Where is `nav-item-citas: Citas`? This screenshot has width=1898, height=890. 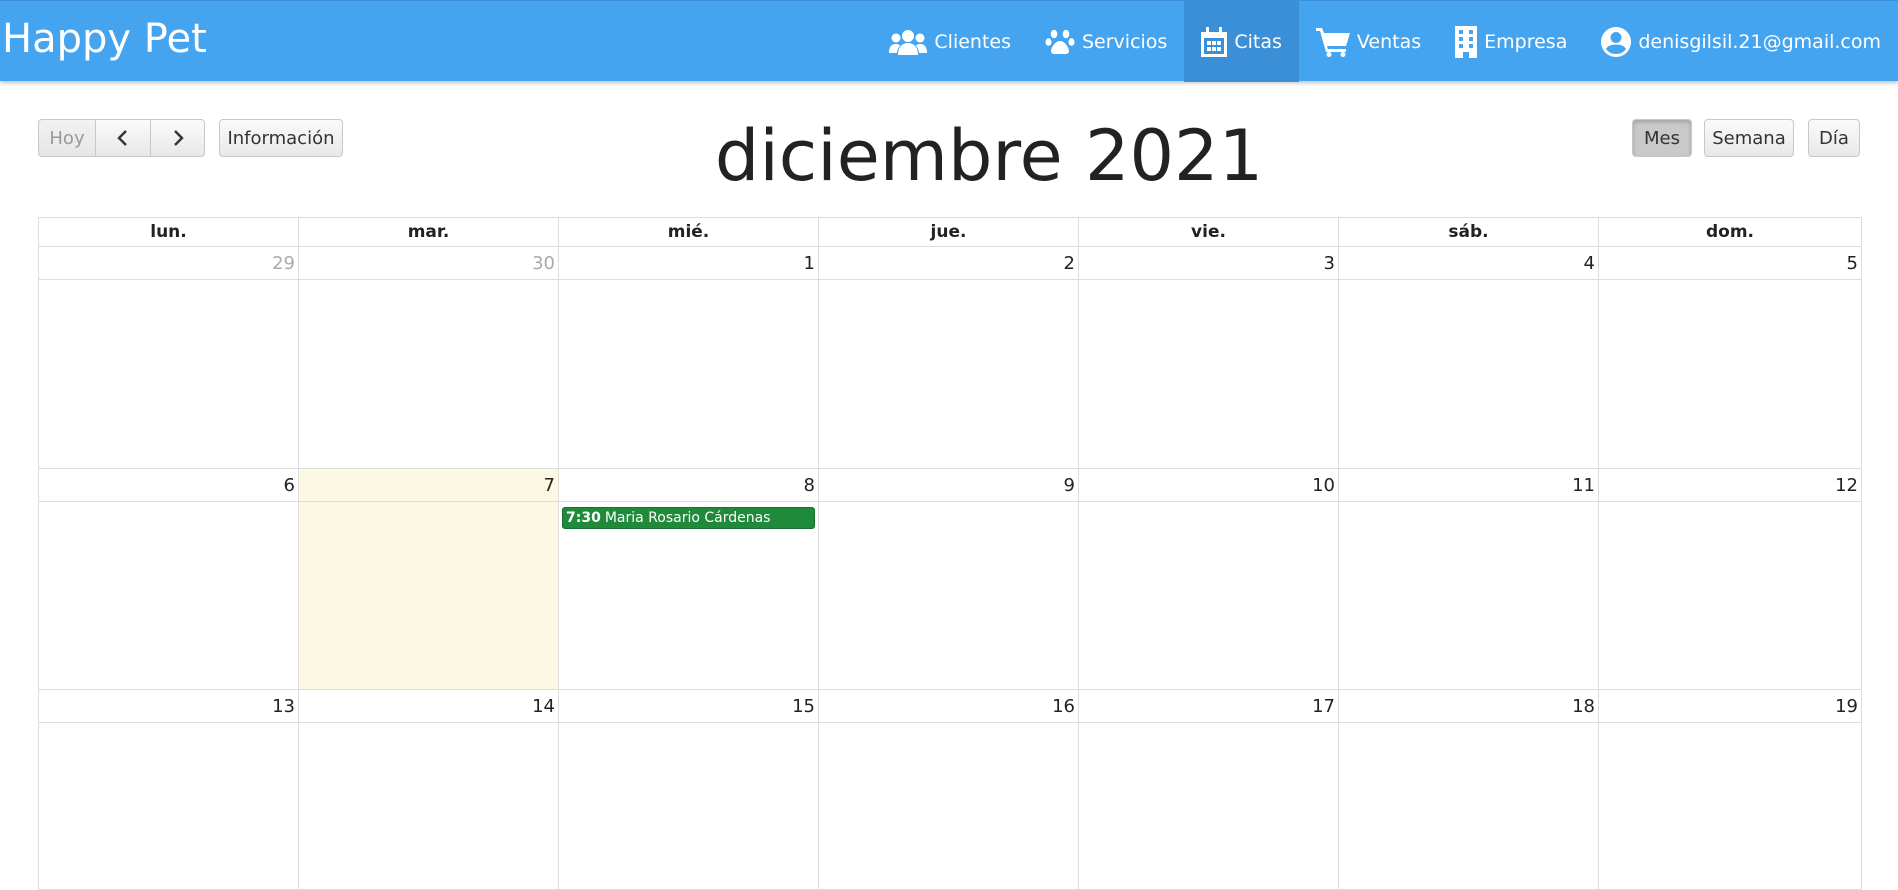 nav-item-citas: Citas is located at coordinates (1241, 41).